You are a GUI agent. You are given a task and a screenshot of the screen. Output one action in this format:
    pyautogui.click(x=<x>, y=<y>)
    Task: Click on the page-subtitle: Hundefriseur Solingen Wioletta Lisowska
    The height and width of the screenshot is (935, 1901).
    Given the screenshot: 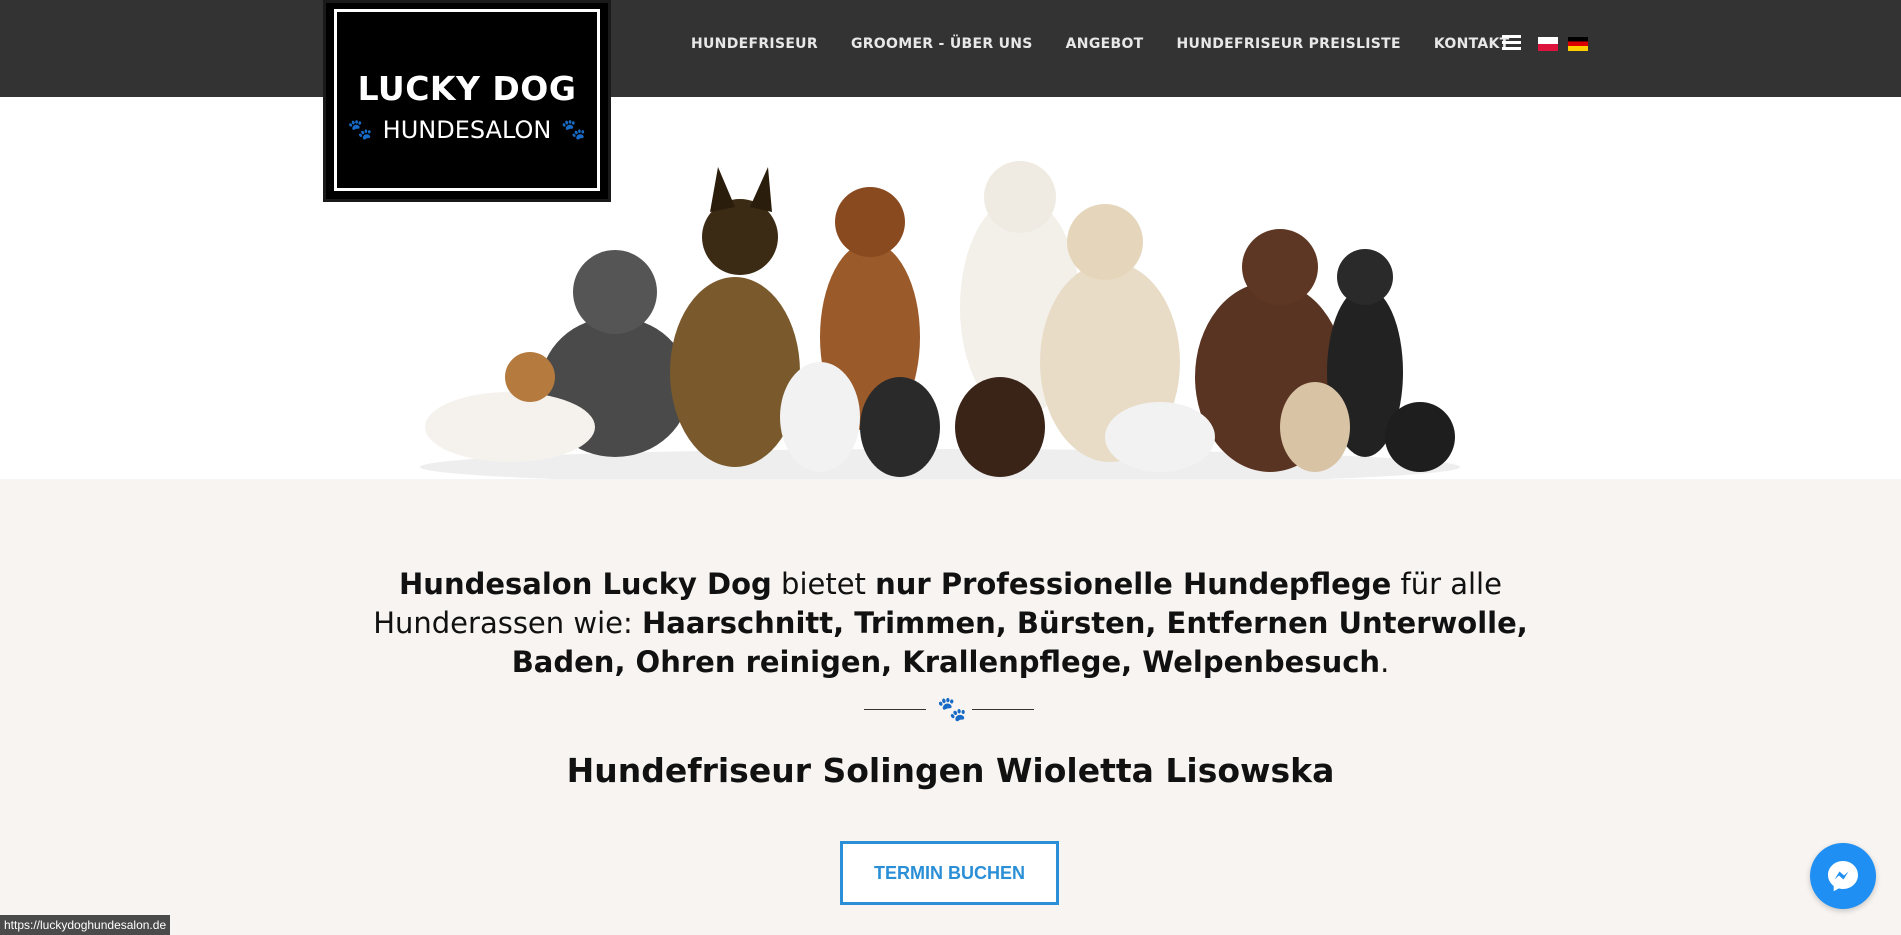 What is the action you would take?
    pyautogui.click(x=950, y=770)
    